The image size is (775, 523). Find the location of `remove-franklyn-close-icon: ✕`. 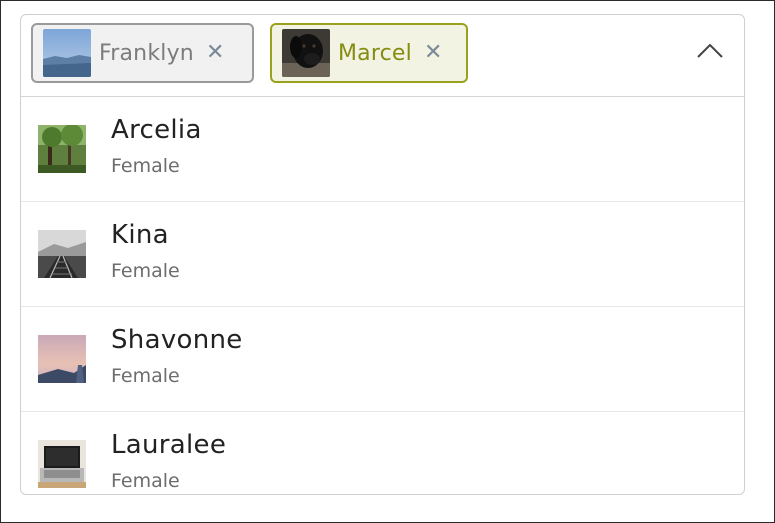

remove-franklyn-close-icon: ✕ is located at coordinates (215, 53).